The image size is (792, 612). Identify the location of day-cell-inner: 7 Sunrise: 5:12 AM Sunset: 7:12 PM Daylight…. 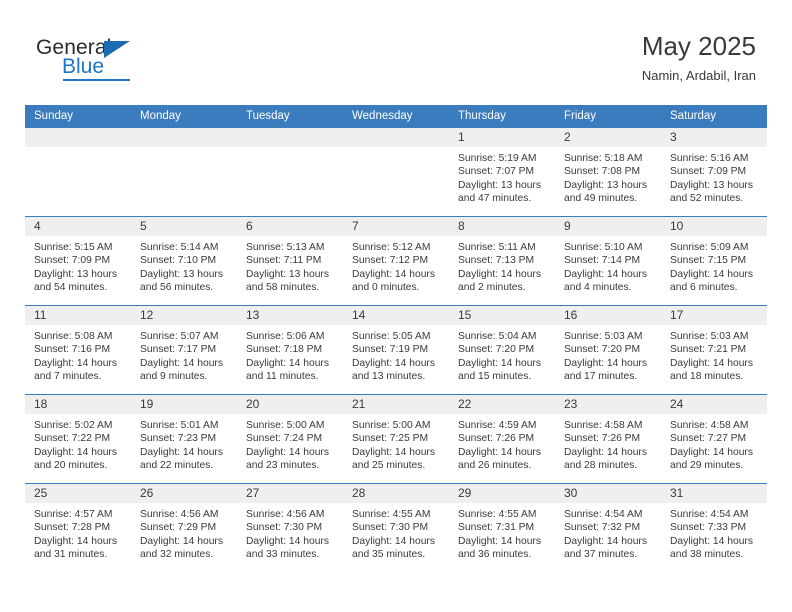
(396, 261).